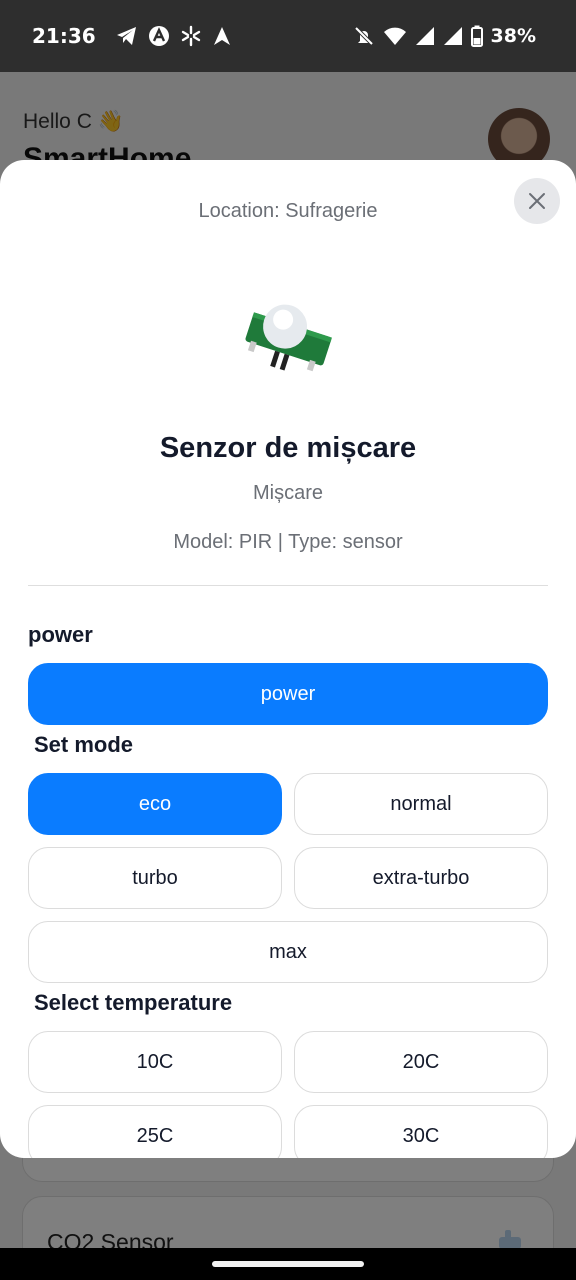  What do you see at coordinates (421, 878) in the screenshot?
I see `mode-option-extra-turbo: extra-turbo` at bounding box center [421, 878].